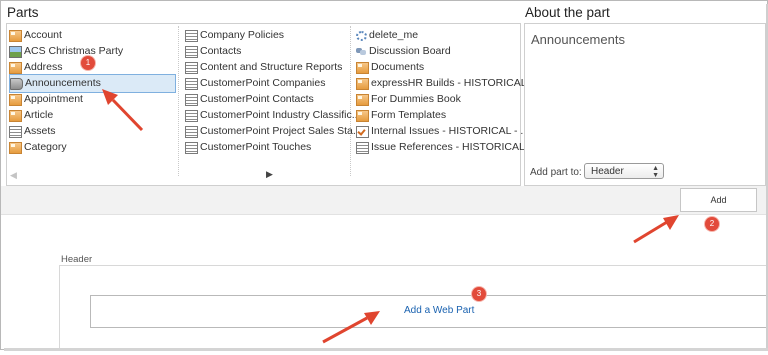 The height and width of the screenshot is (355, 768). What do you see at coordinates (351, 327) in the screenshot?
I see `callout-arrow-3-icon` at bounding box center [351, 327].